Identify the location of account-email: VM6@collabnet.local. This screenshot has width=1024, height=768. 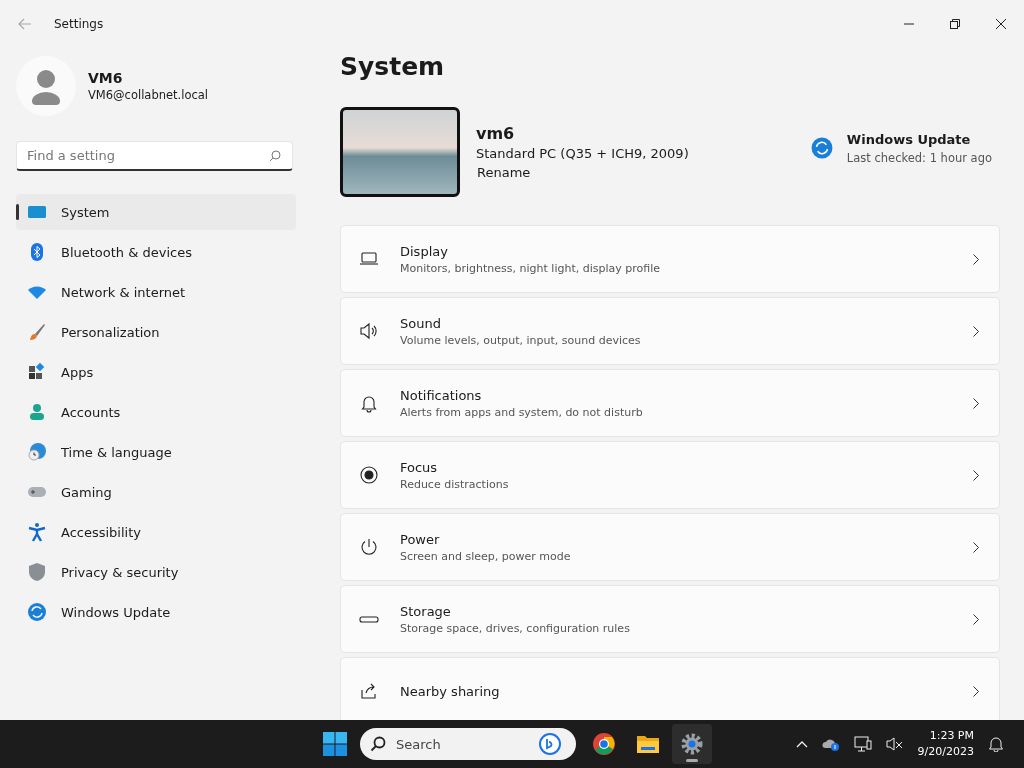
(148, 95).